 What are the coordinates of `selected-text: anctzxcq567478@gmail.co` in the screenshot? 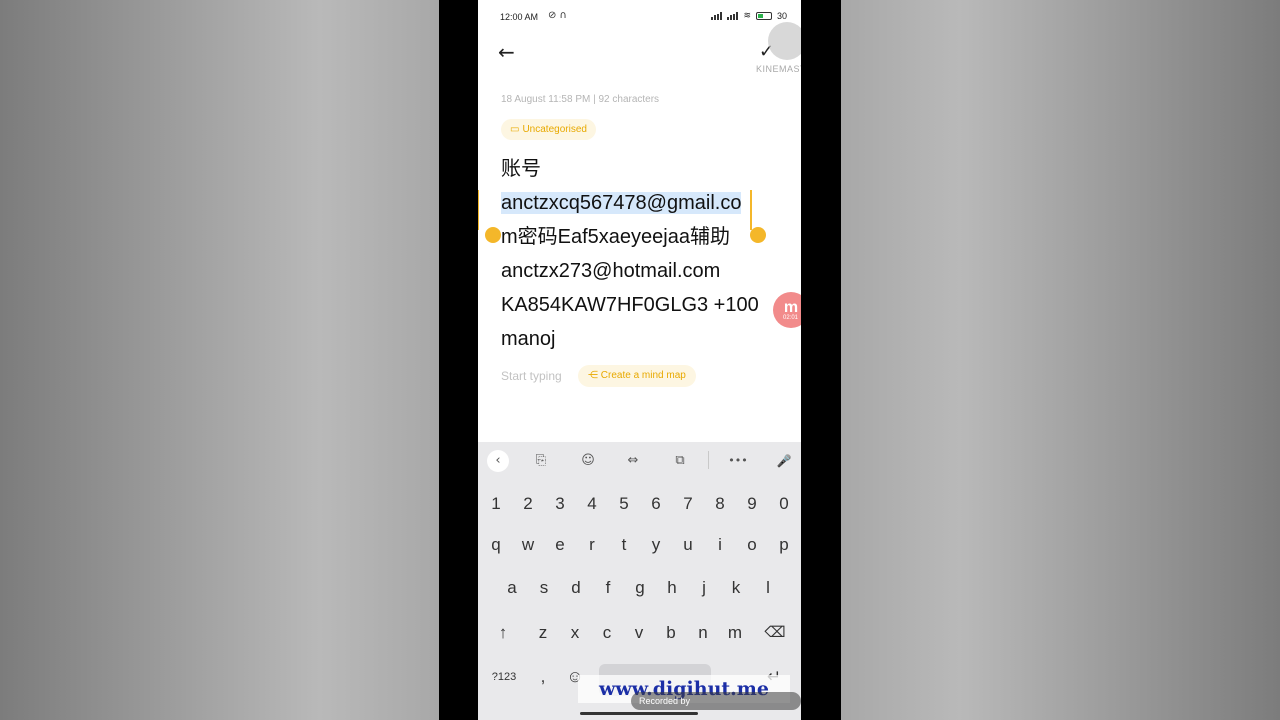 It's located at (621, 203).